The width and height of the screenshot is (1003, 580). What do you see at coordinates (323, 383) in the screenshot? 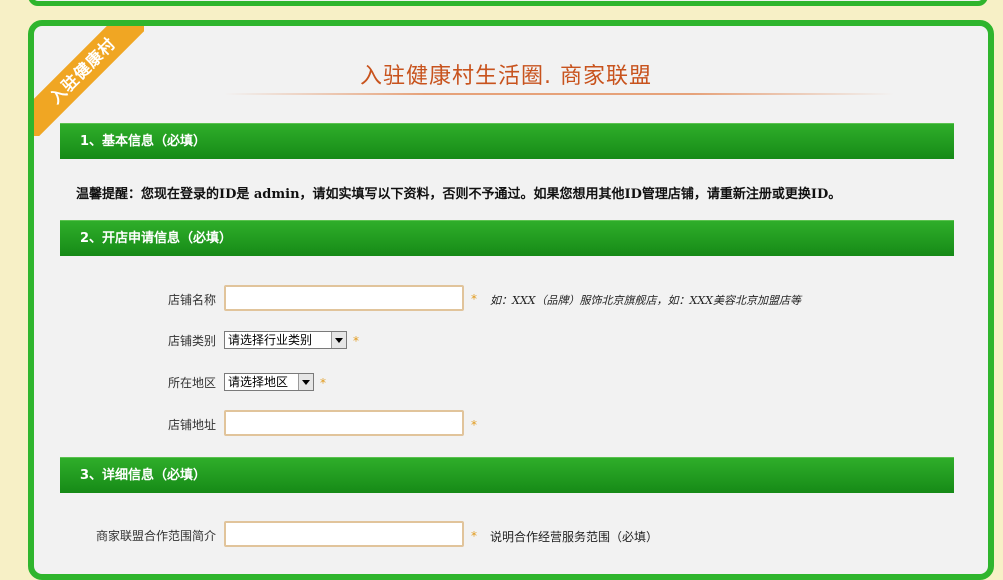
I see `region-required-mark: *` at bounding box center [323, 383].